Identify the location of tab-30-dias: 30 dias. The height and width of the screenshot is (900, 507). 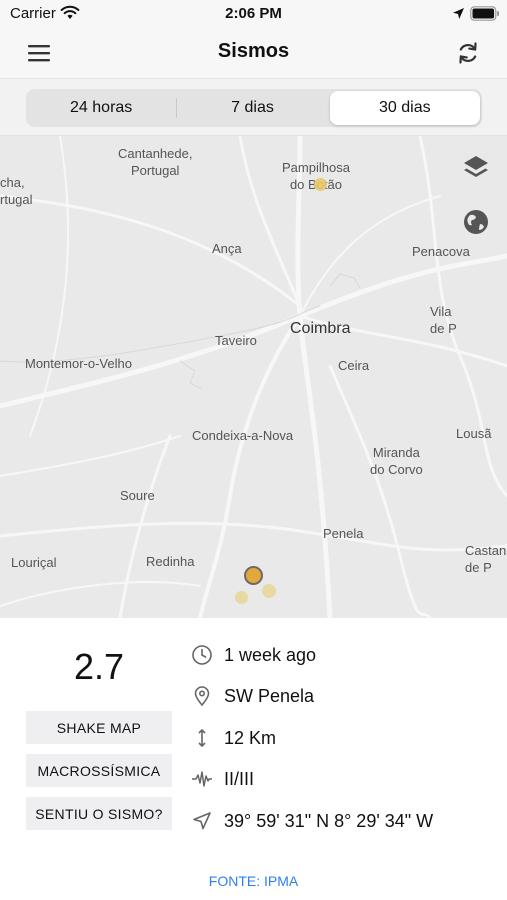
(404, 108).